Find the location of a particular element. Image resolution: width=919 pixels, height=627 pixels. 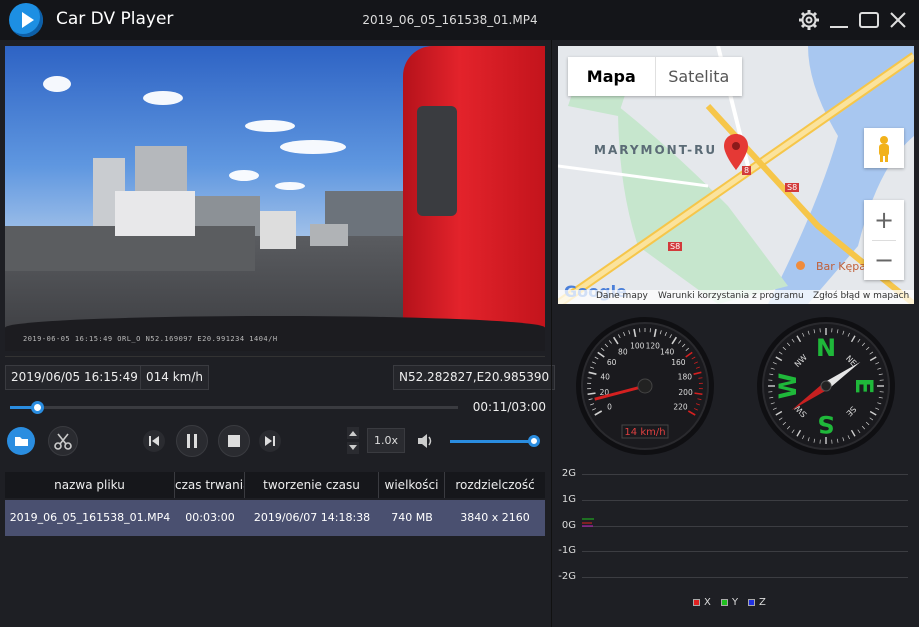

map-pin-icon is located at coordinates (736, 152).